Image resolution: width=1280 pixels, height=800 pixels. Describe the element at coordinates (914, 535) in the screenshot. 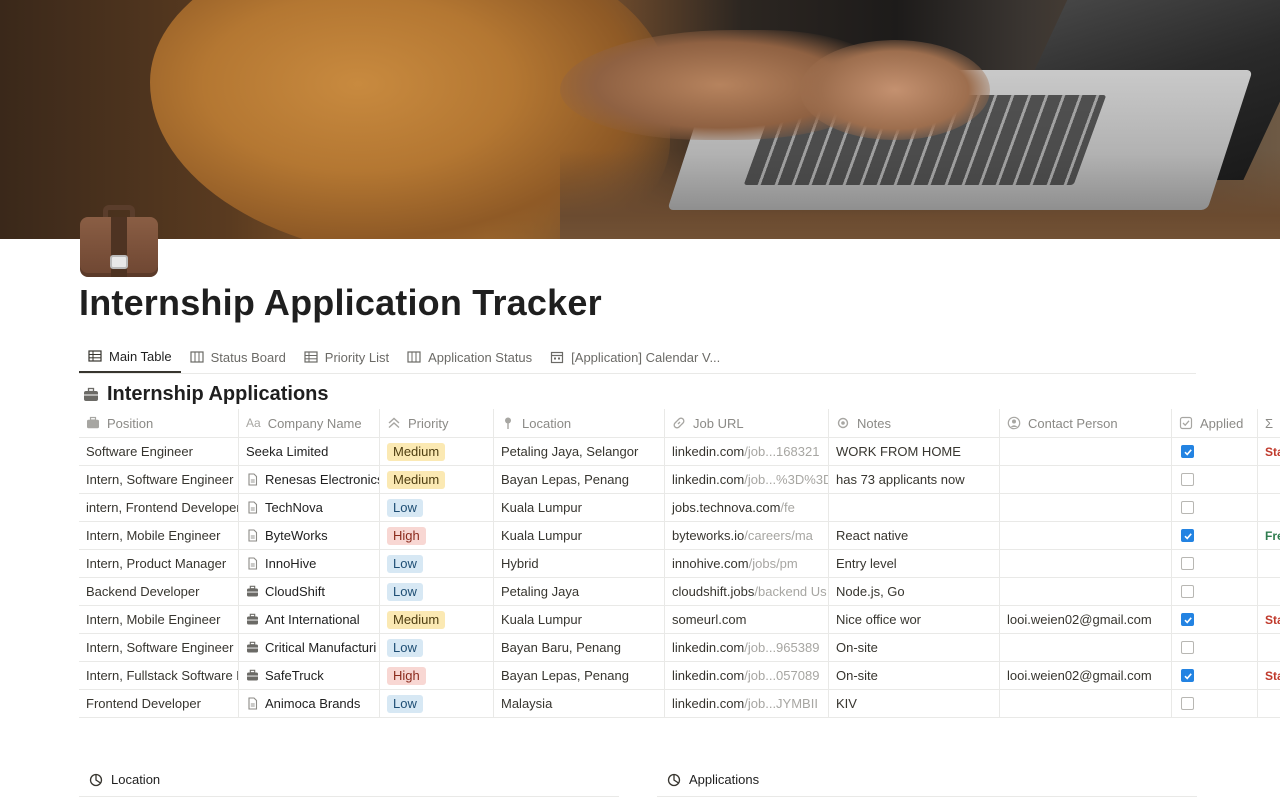

I see `cell-notes: React native` at that location.